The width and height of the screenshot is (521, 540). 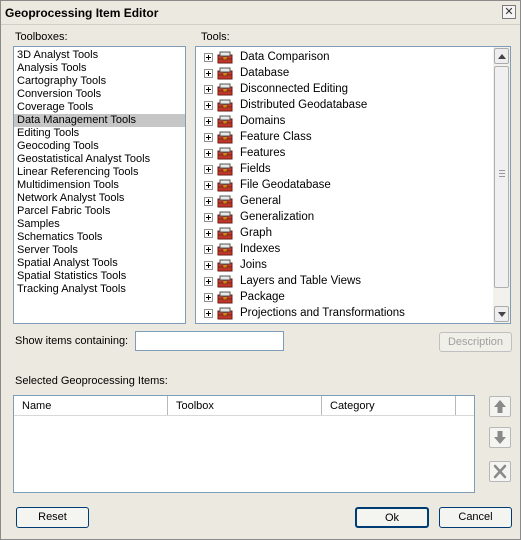 I want to click on tools-tree-item: Package, so click(x=345, y=297).